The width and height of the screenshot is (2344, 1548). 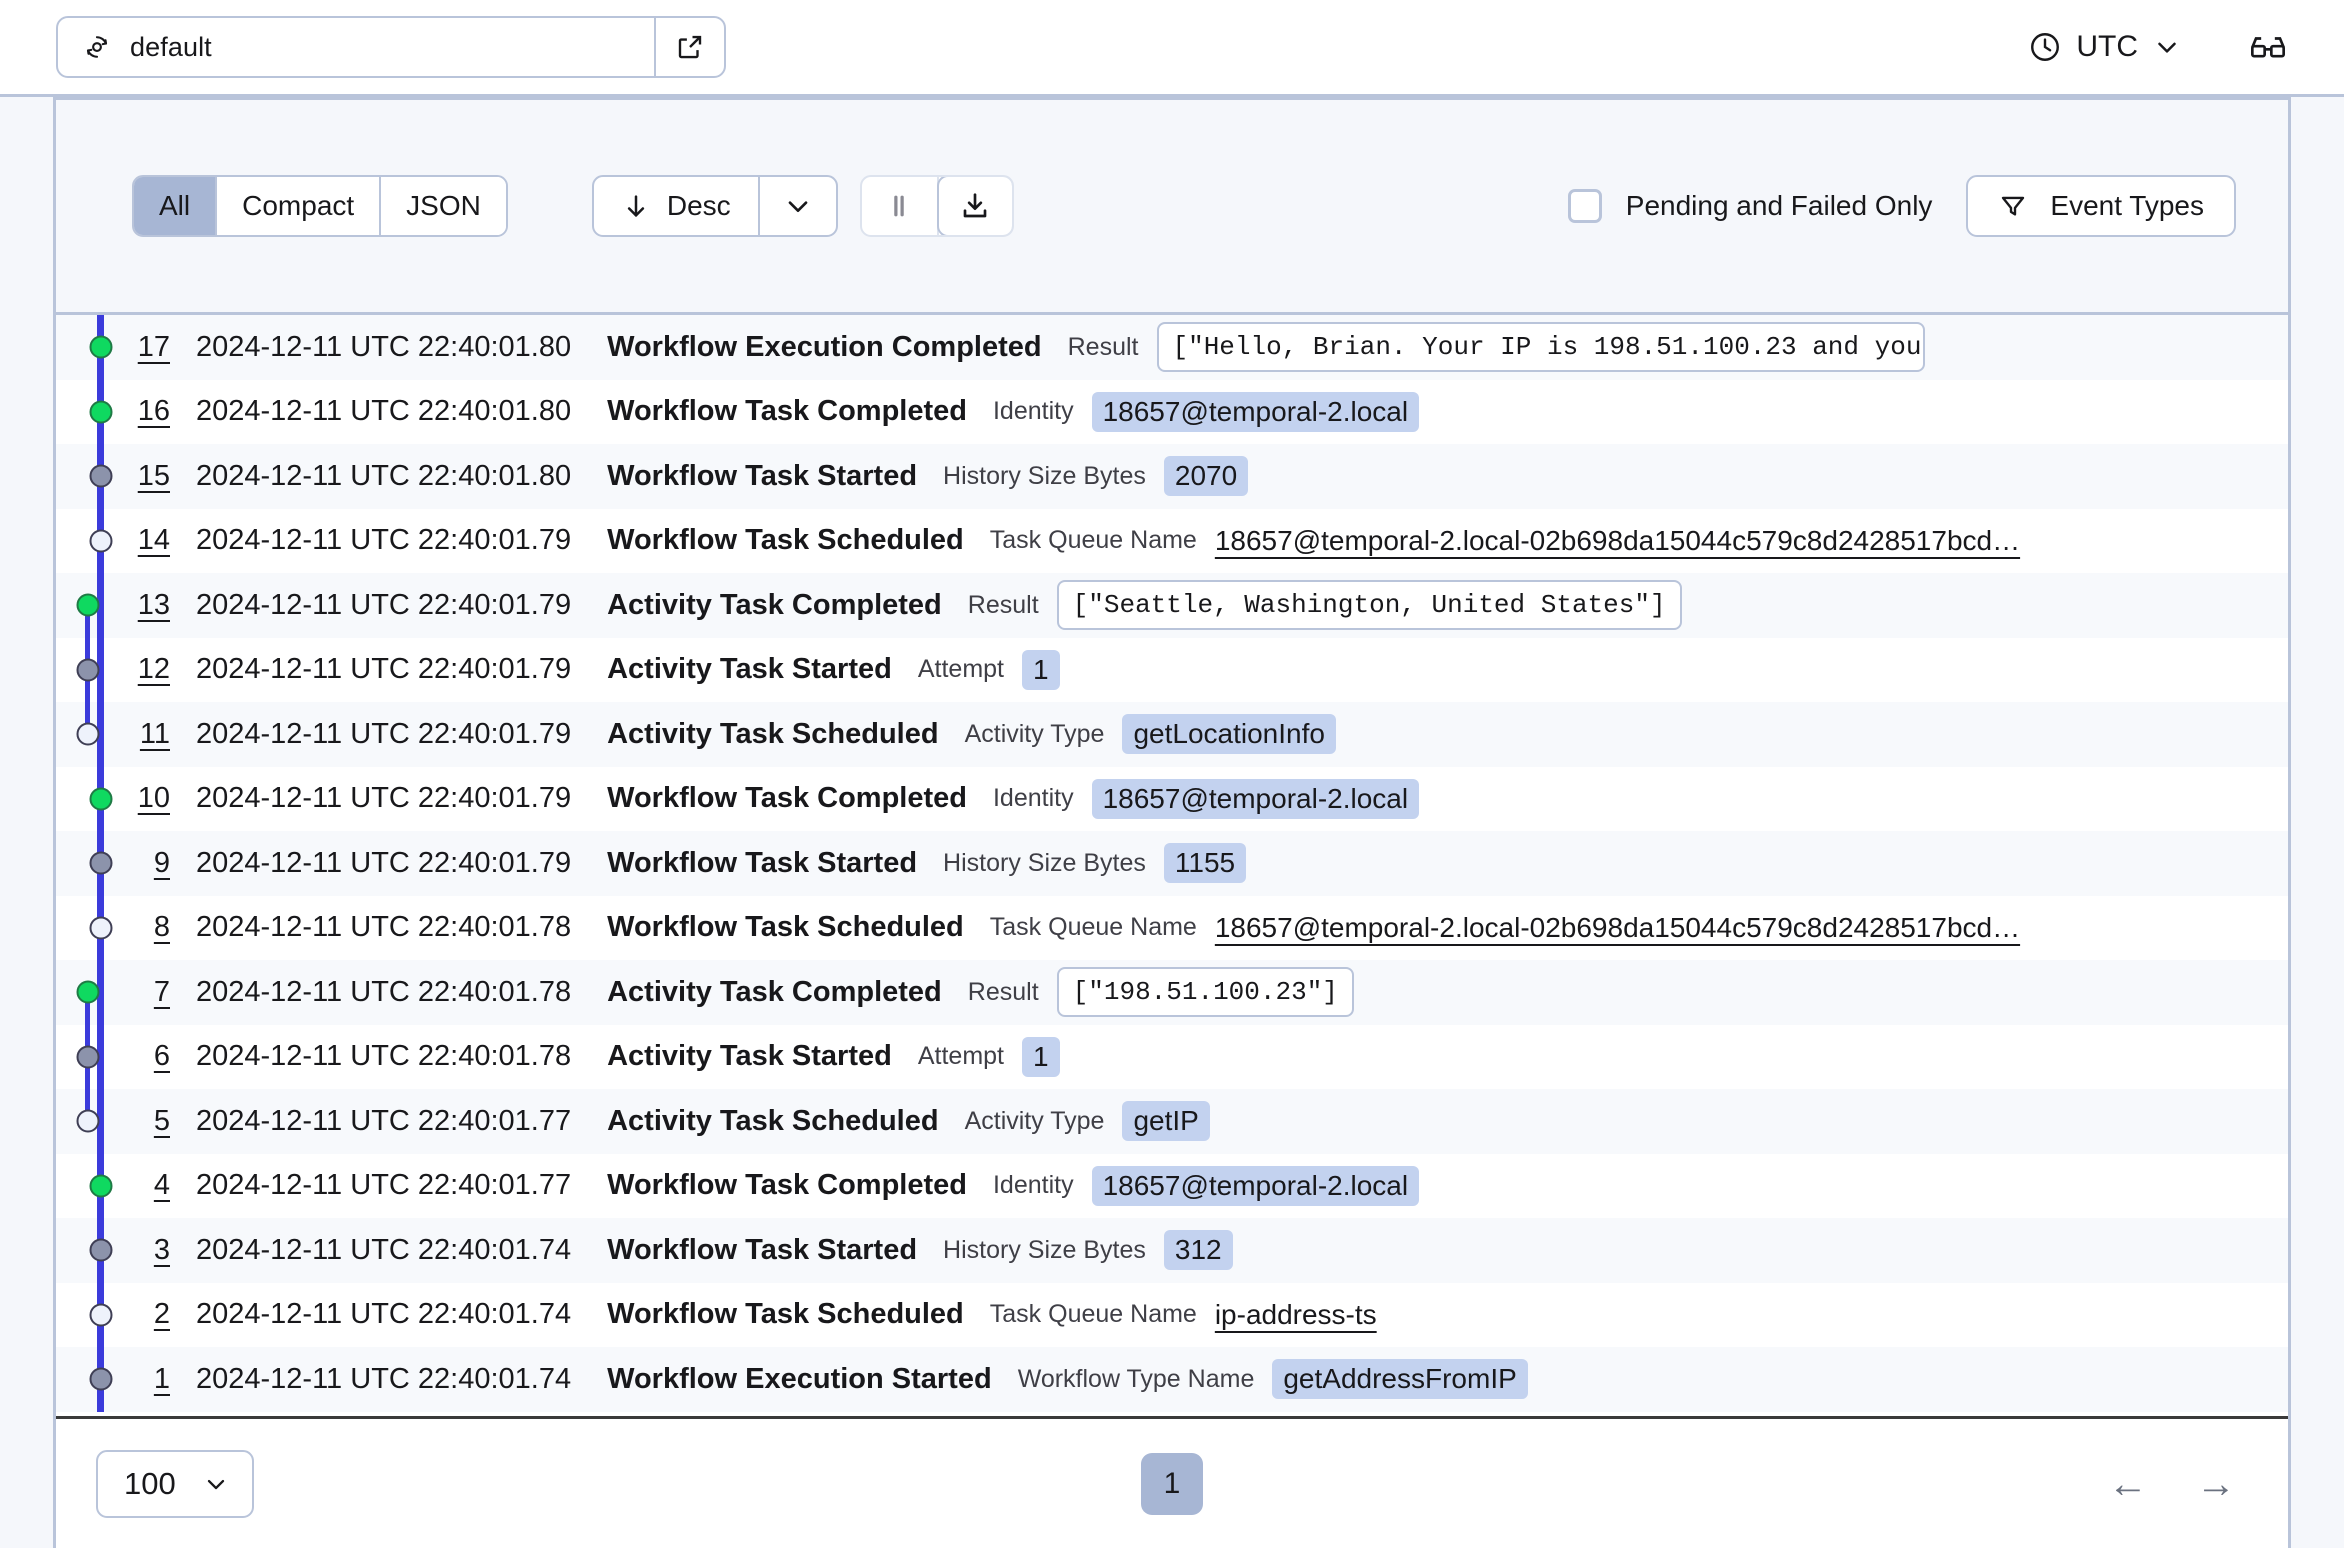 I want to click on download-button, so click(x=974, y=206).